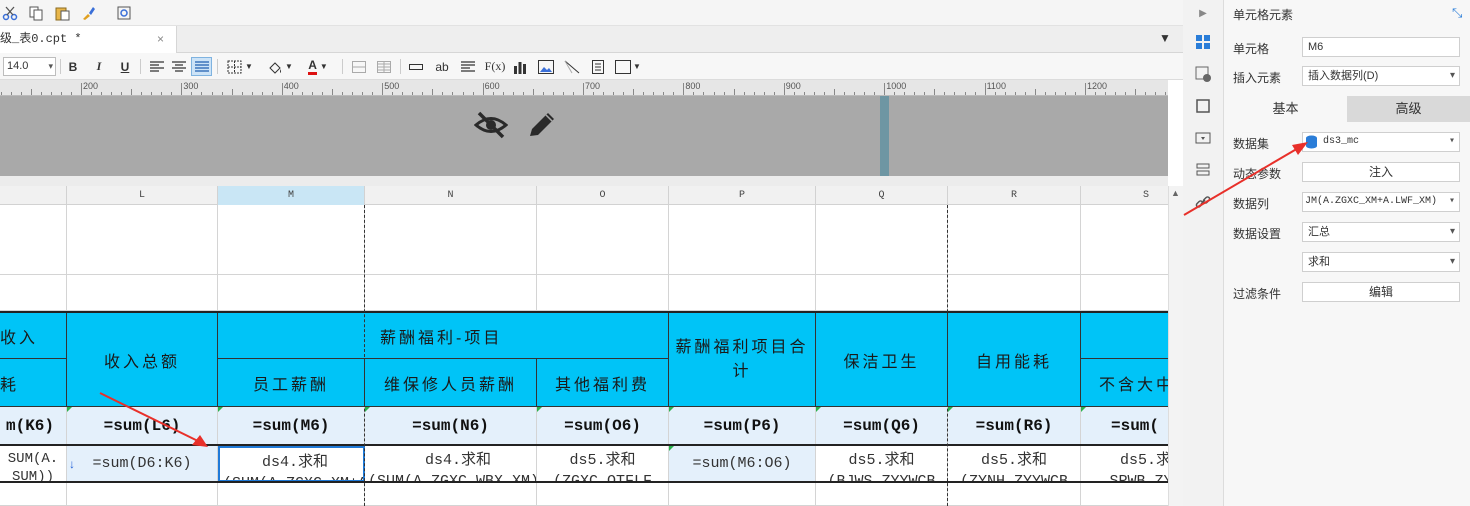 This screenshot has width=1470, height=506. I want to click on sum-cell-m: =sum(M6), so click(291, 426).